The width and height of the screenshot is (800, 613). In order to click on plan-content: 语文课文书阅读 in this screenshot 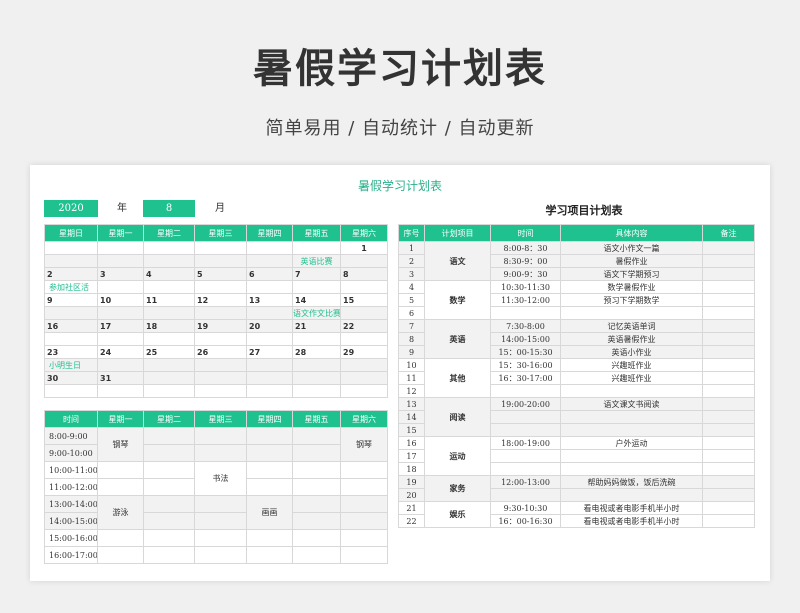, I will do `click(631, 404)`.